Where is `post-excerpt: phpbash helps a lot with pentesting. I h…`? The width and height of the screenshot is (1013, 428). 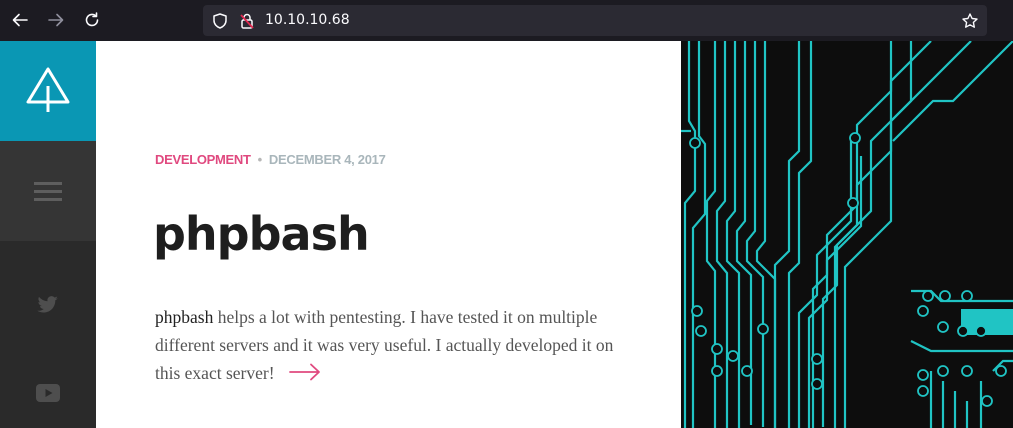 post-excerpt: phpbash helps a lot with pentesting. I h… is located at coordinates (390, 346).